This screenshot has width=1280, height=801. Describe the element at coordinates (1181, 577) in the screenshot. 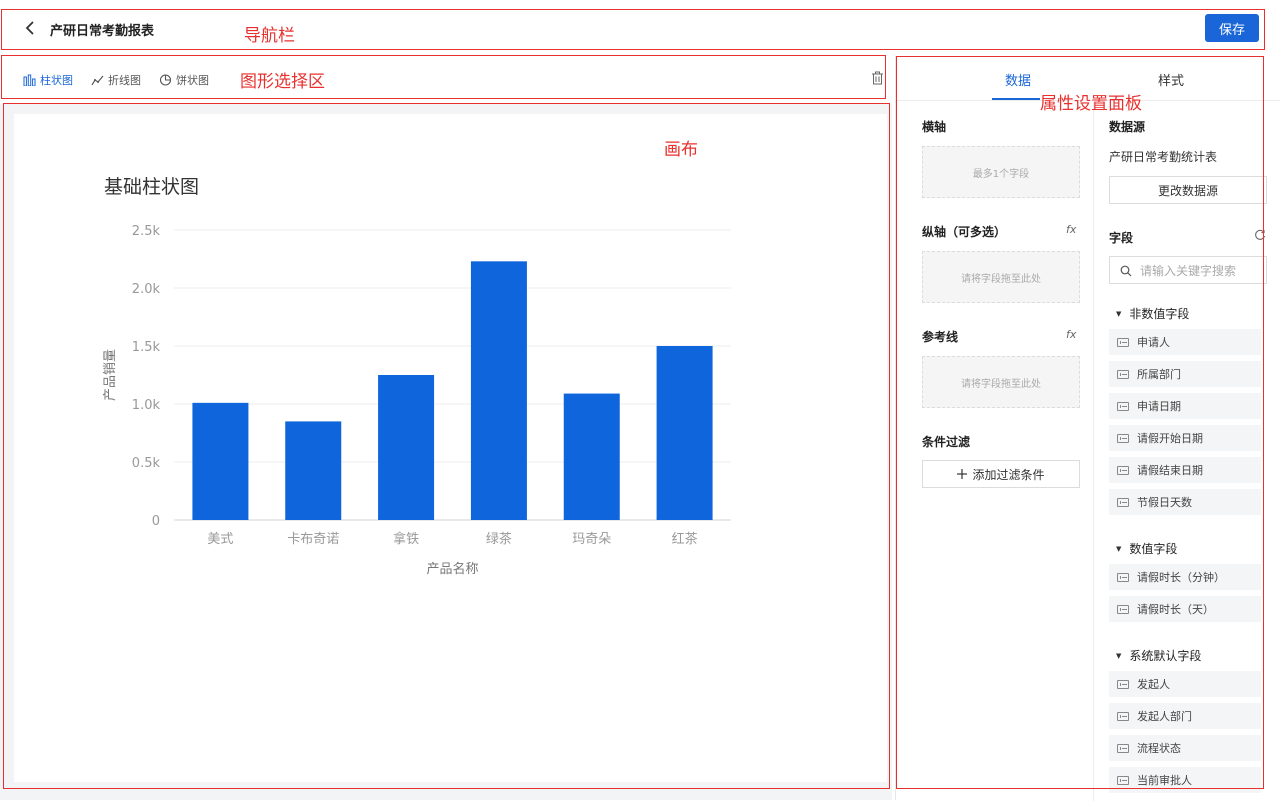

I see `field-item-label: 请假时长（分钟）` at that location.